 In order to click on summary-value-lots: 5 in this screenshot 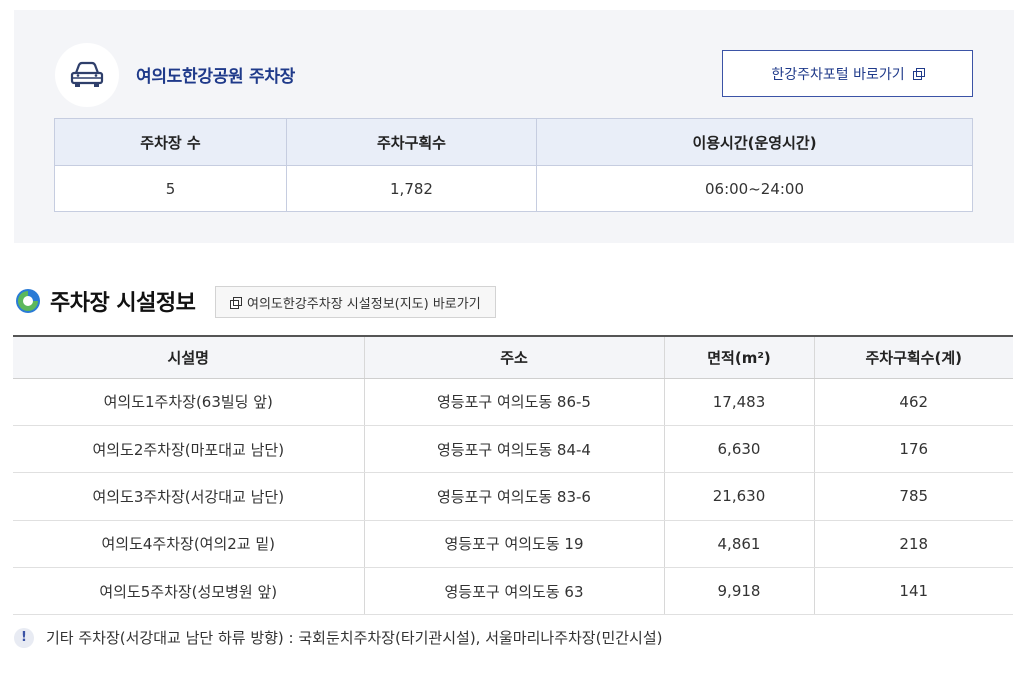, I will do `click(170, 188)`.